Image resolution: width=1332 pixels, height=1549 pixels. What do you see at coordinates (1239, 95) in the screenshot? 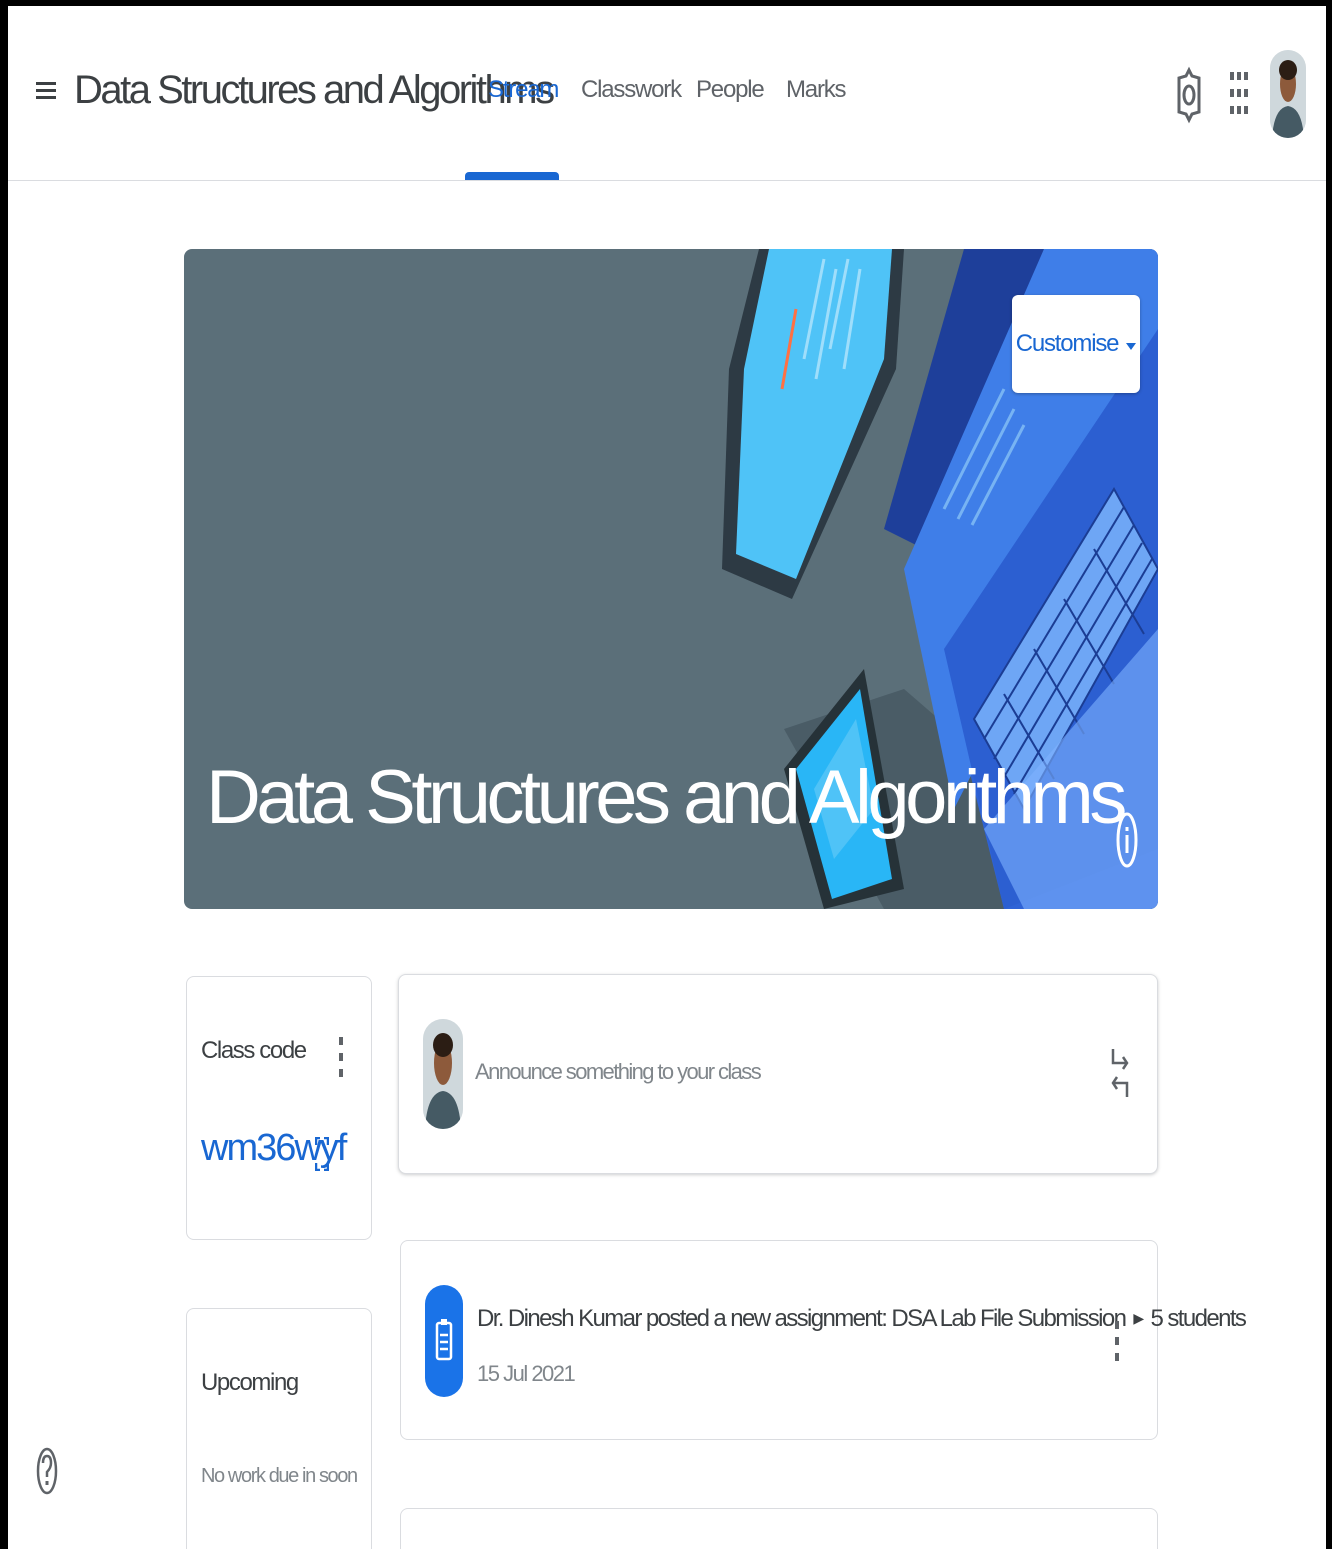
I see `apps-grid-icon` at bounding box center [1239, 95].